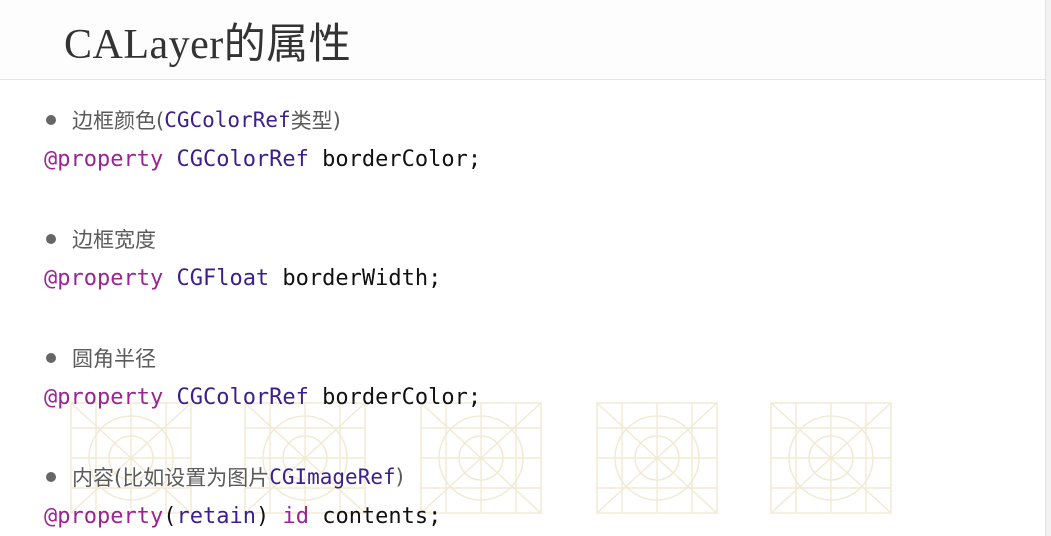 This screenshot has width=1051, height=536. Describe the element at coordinates (208, 45) in the screenshot. I see `page-title: CALayer的属性` at that location.